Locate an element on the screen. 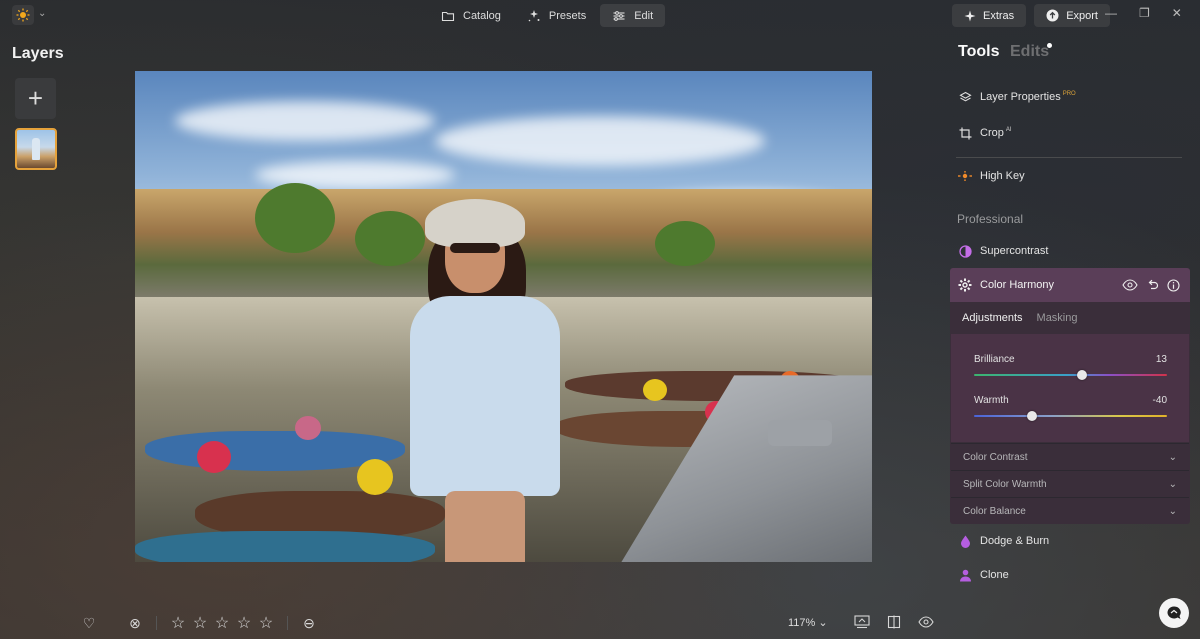 The image size is (1200, 639). main-nav: Catalog Presets Edit is located at coordinates (547, 15).